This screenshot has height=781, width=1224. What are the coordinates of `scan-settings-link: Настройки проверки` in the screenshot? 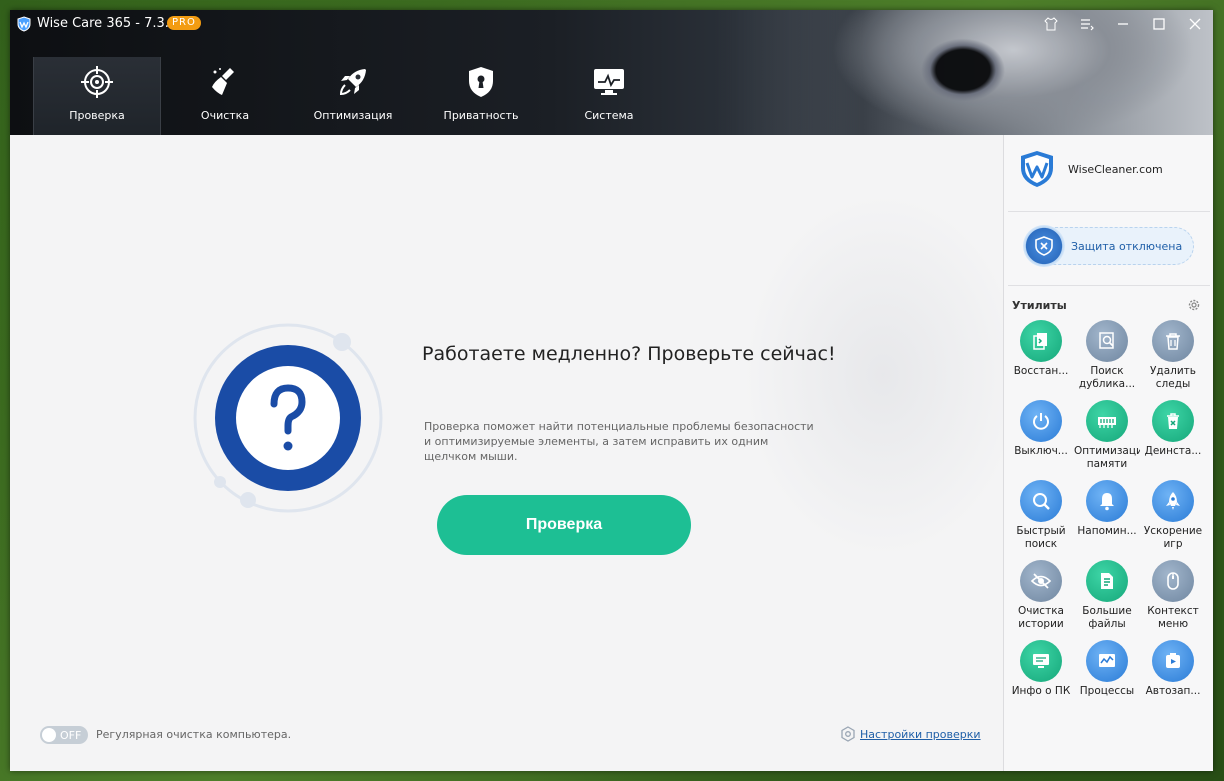 It's located at (910, 734).